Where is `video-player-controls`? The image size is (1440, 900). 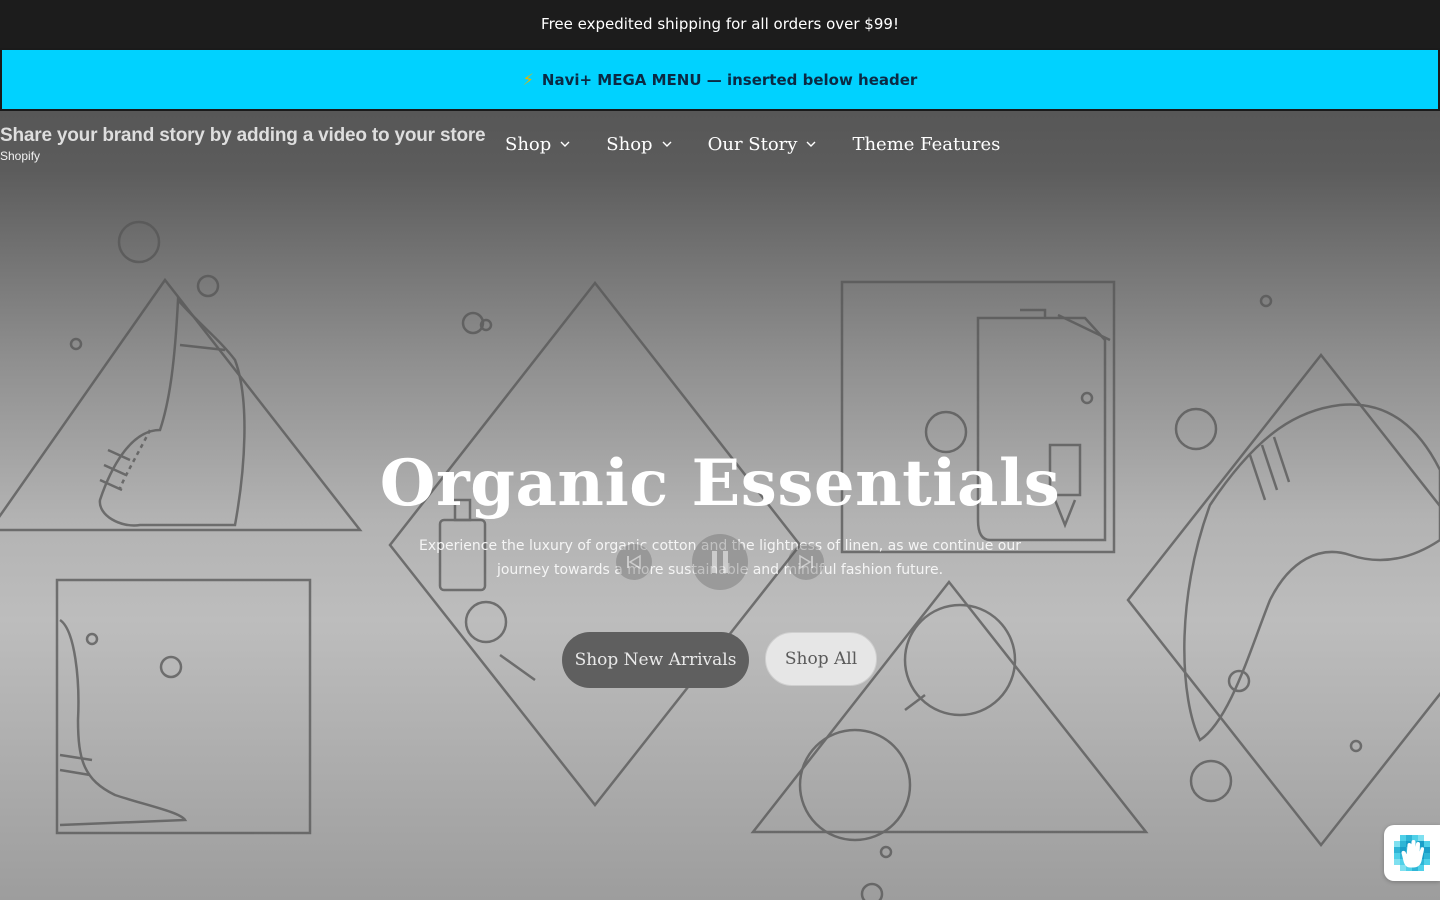
video-player-controls is located at coordinates (724, 562).